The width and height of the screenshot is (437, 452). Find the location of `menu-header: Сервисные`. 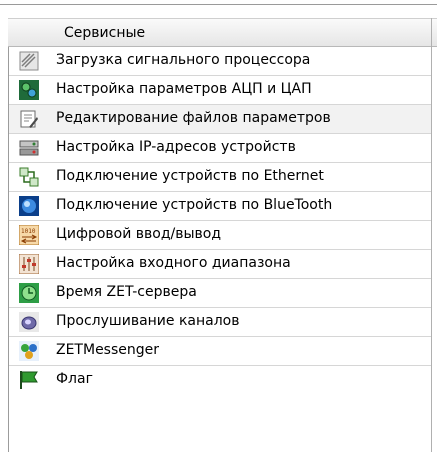

menu-header: Сервисные is located at coordinates (222, 32).